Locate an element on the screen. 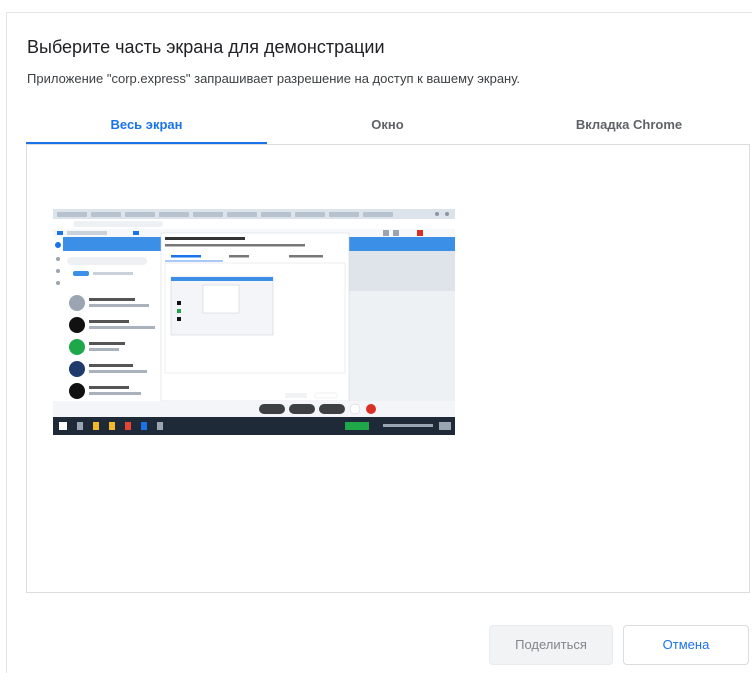  cancel-button: Отмена is located at coordinates (686, 645).